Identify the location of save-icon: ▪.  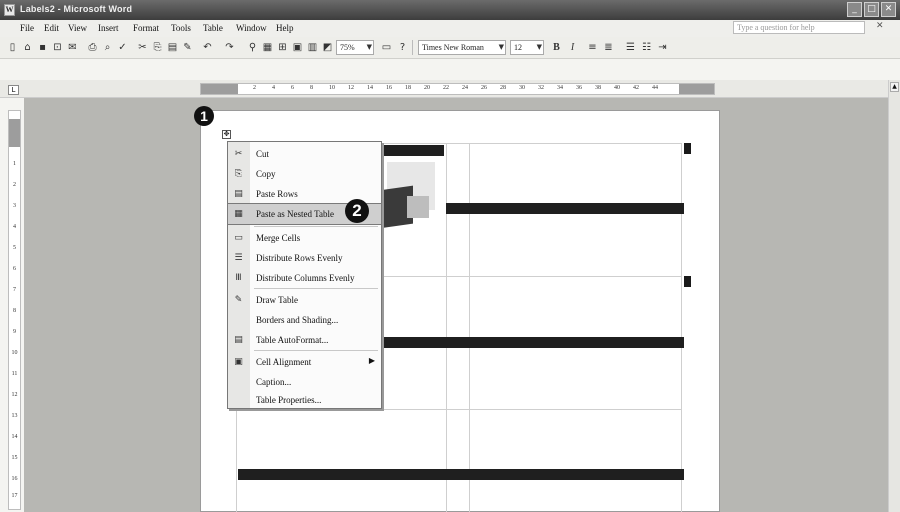
(42, 47).